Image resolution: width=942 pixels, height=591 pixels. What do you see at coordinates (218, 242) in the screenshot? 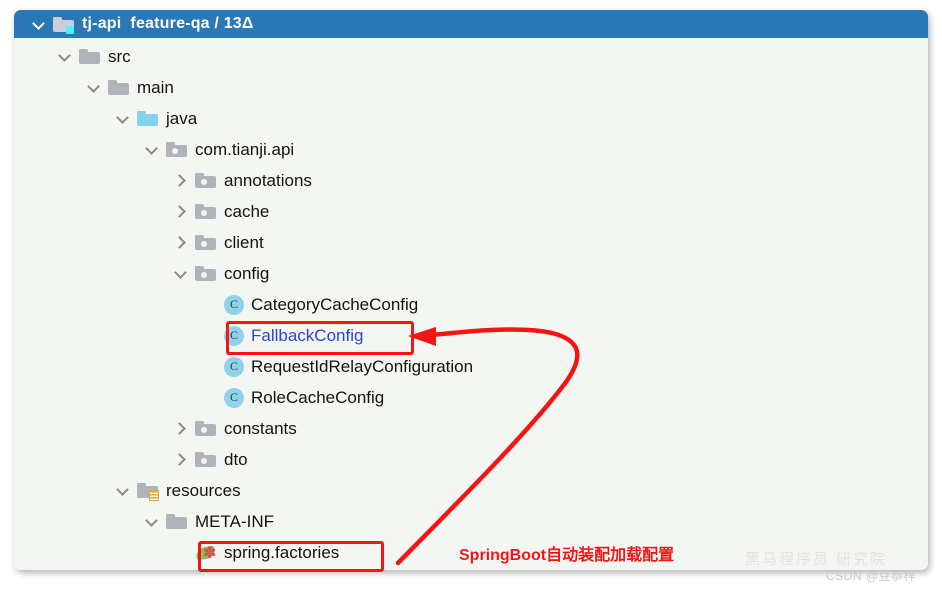
I see `tree-row: client` at bounding box center [218, 242].